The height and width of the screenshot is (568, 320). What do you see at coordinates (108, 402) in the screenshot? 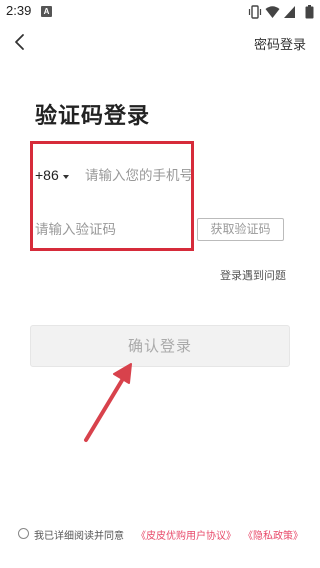
I see `annotation-arrow-icon` at bounding box center [108, 402].